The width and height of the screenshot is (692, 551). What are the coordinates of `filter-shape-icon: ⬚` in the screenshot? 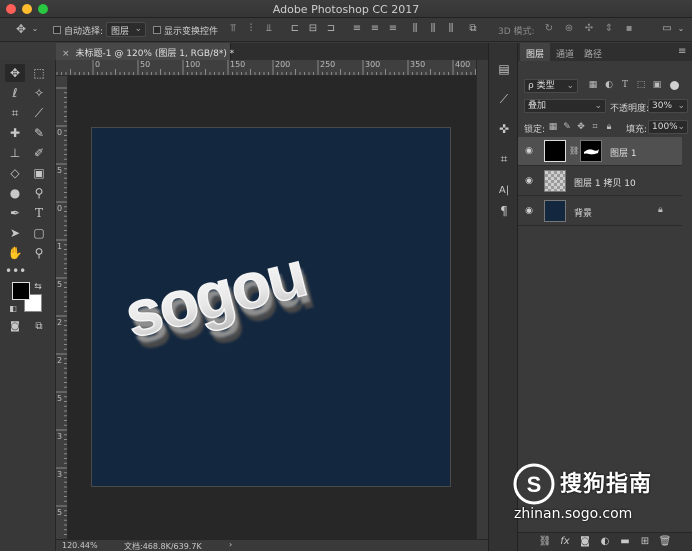 It's located at (641, 85).